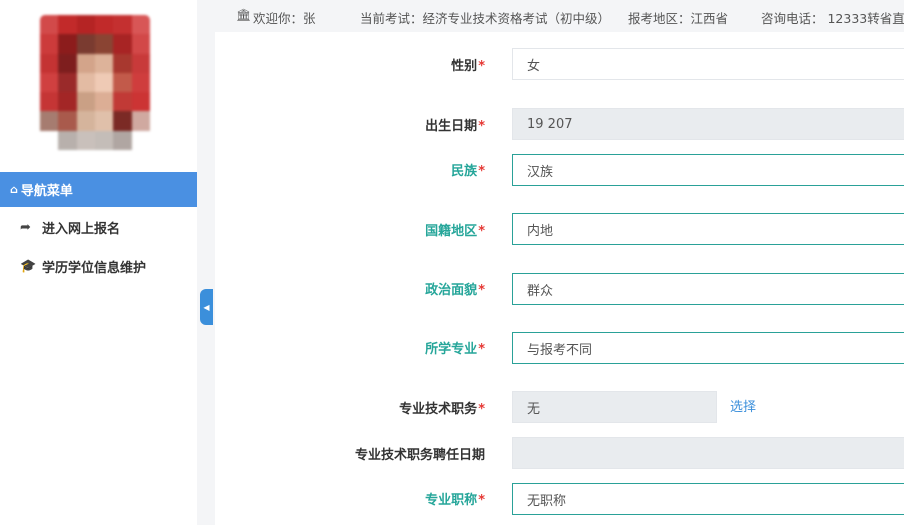  Describe the element at coordinates (455, 231) in the screenshot. I see `nationality-label: 国籍地区*` at that location.